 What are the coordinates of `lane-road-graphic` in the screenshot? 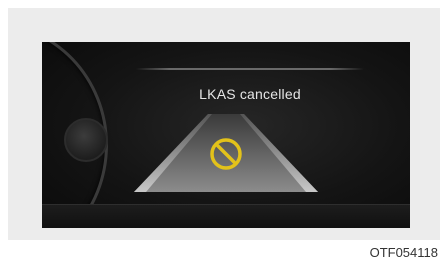 It's located at (226, 153).